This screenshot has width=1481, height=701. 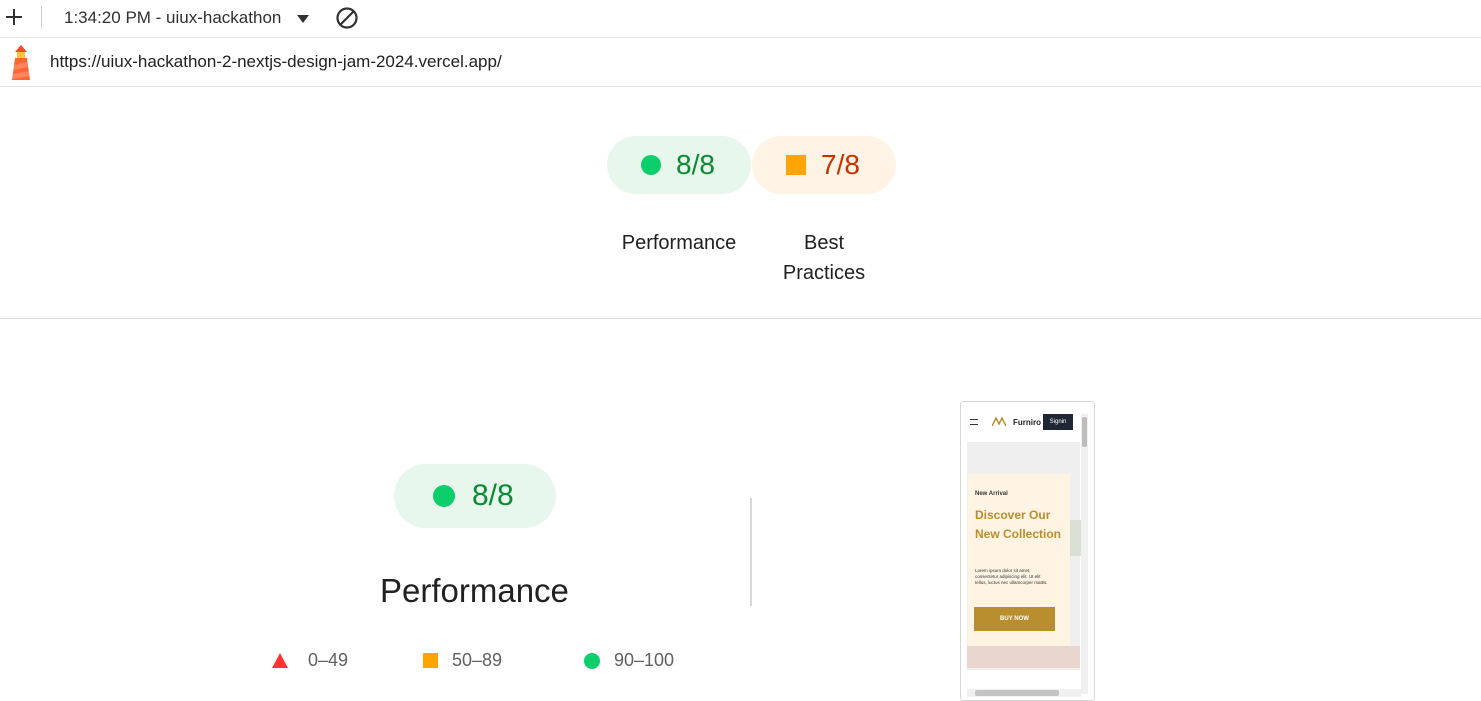 I want to click on block-icon, so click(x=347, y=18).